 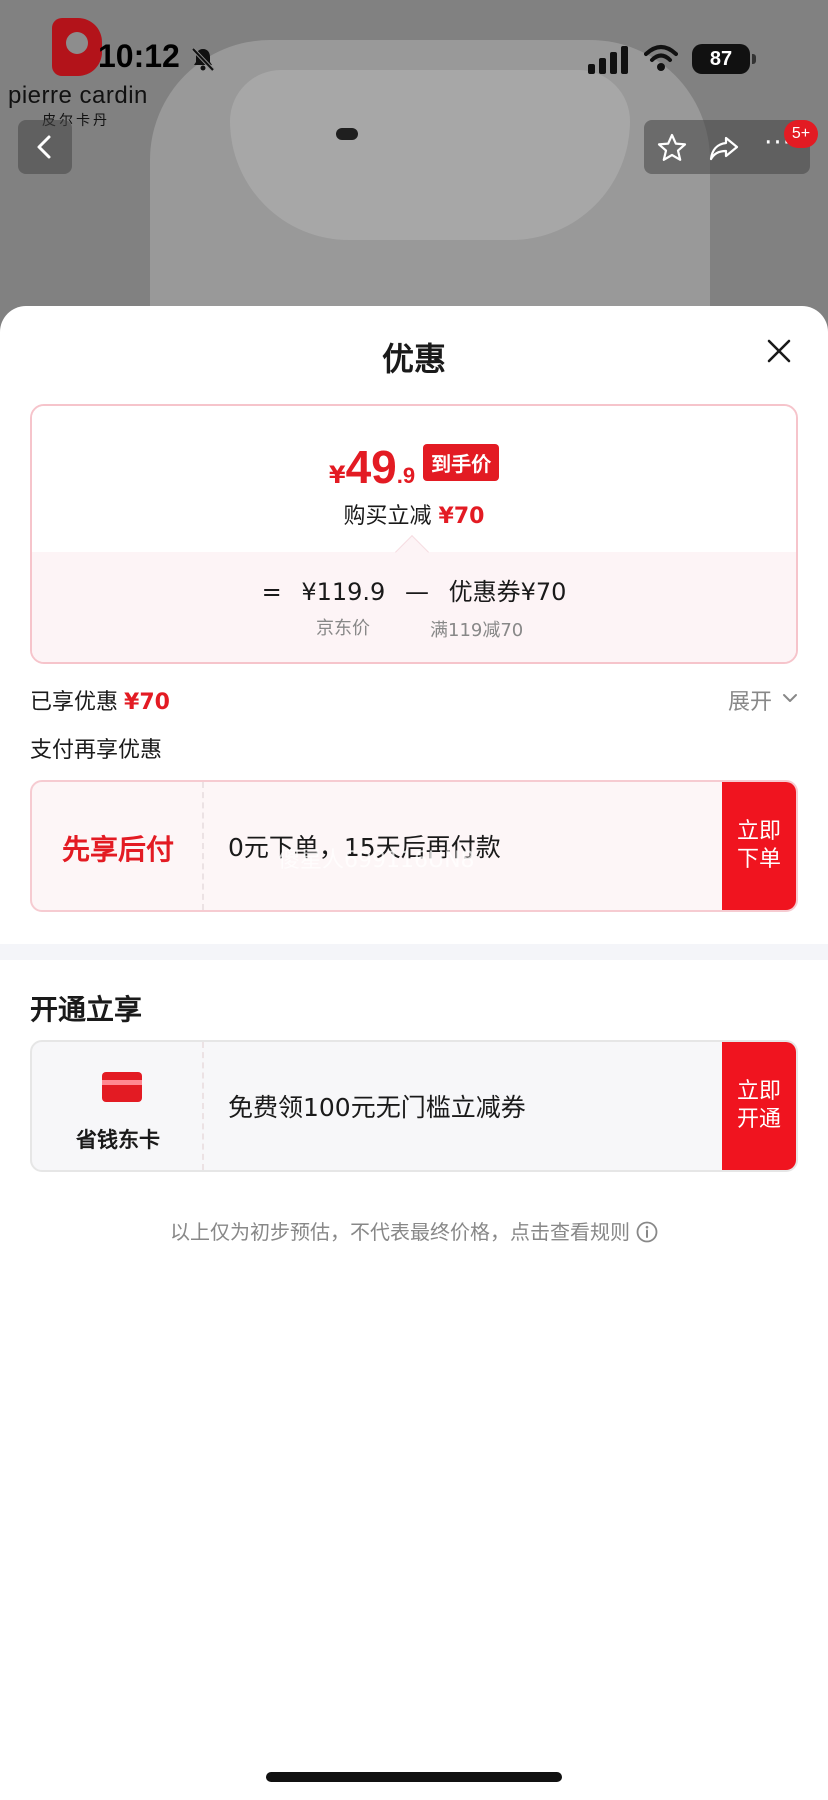 I want to click on saving-card-label: 省钱东卡, so click(x=118, y=1140).